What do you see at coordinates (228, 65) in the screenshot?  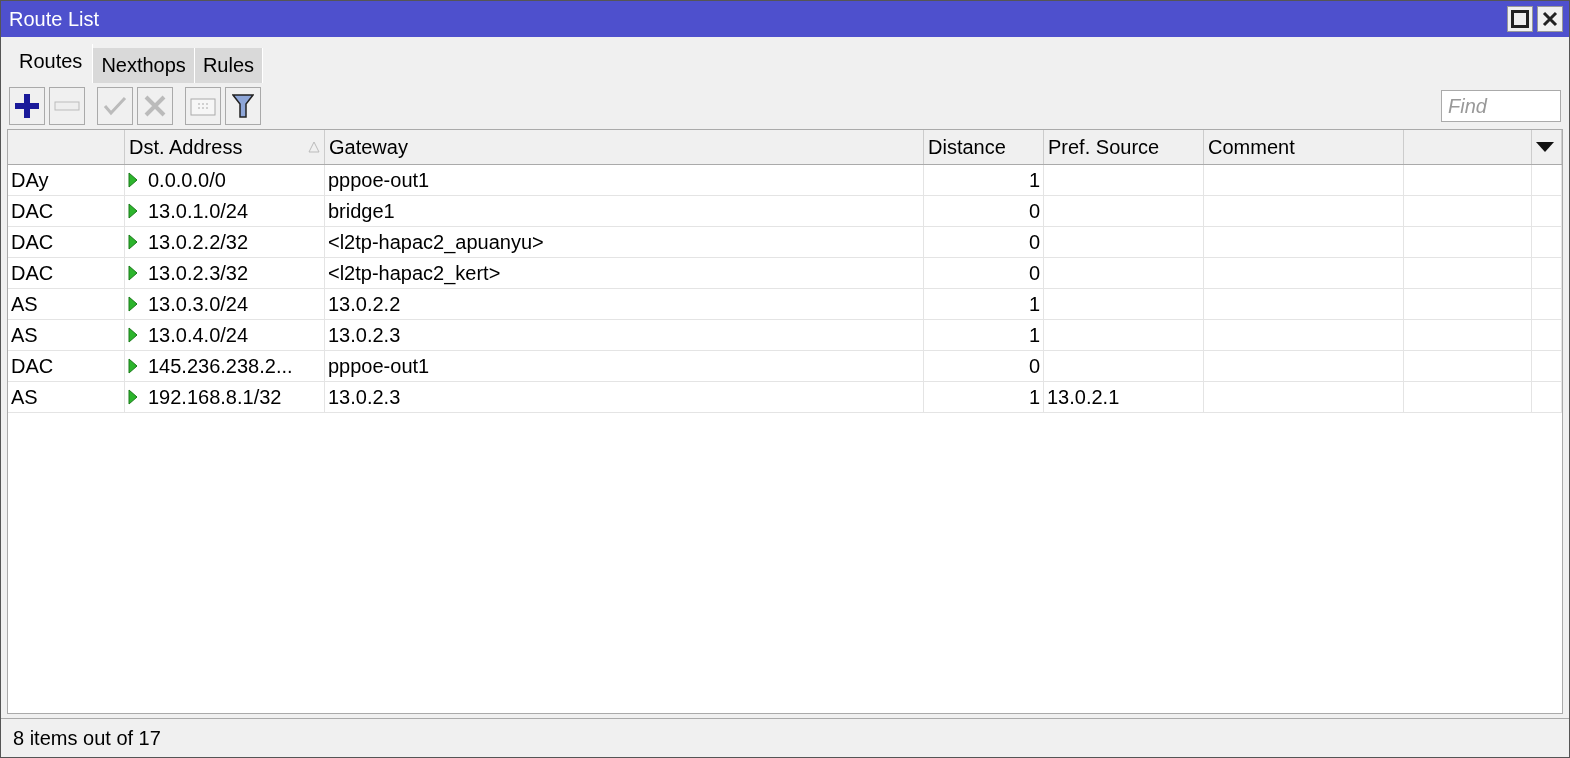 I see `tab: Rules` at bounding box center [228, 65].